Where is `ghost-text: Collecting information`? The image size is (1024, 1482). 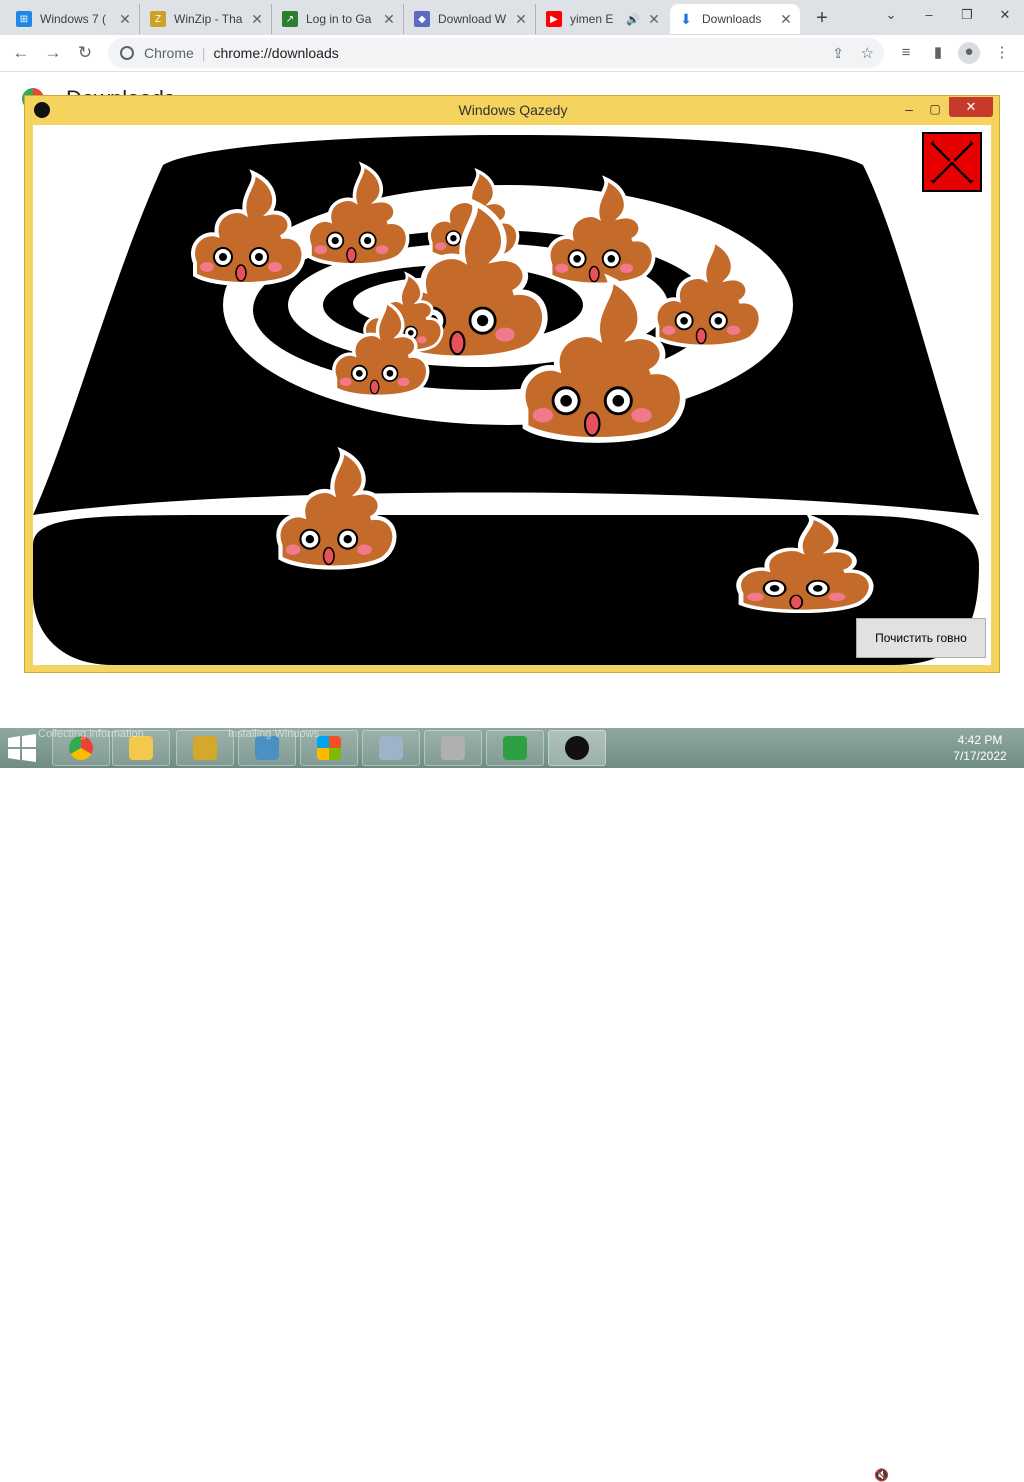
ghost-text: Collecting information is located at coordinates (91, 734).